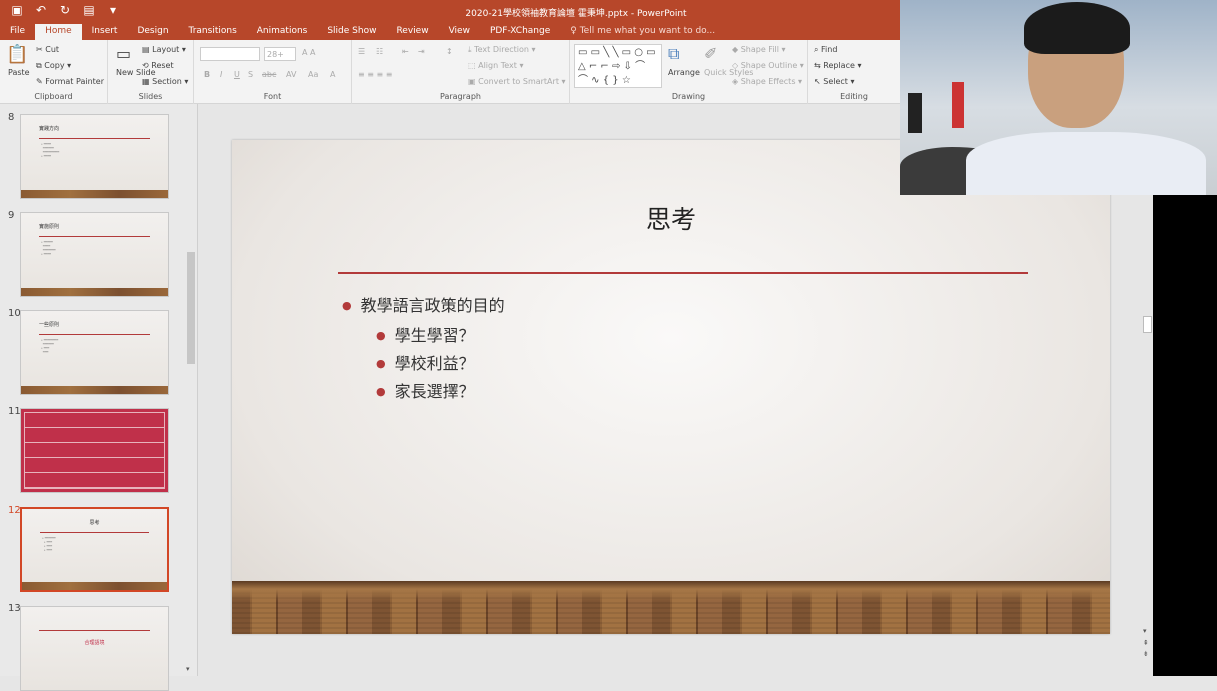 The height and width of the screenshot is (691, 1217). I want to click on tab-animations: Animations, so click(282, 31).